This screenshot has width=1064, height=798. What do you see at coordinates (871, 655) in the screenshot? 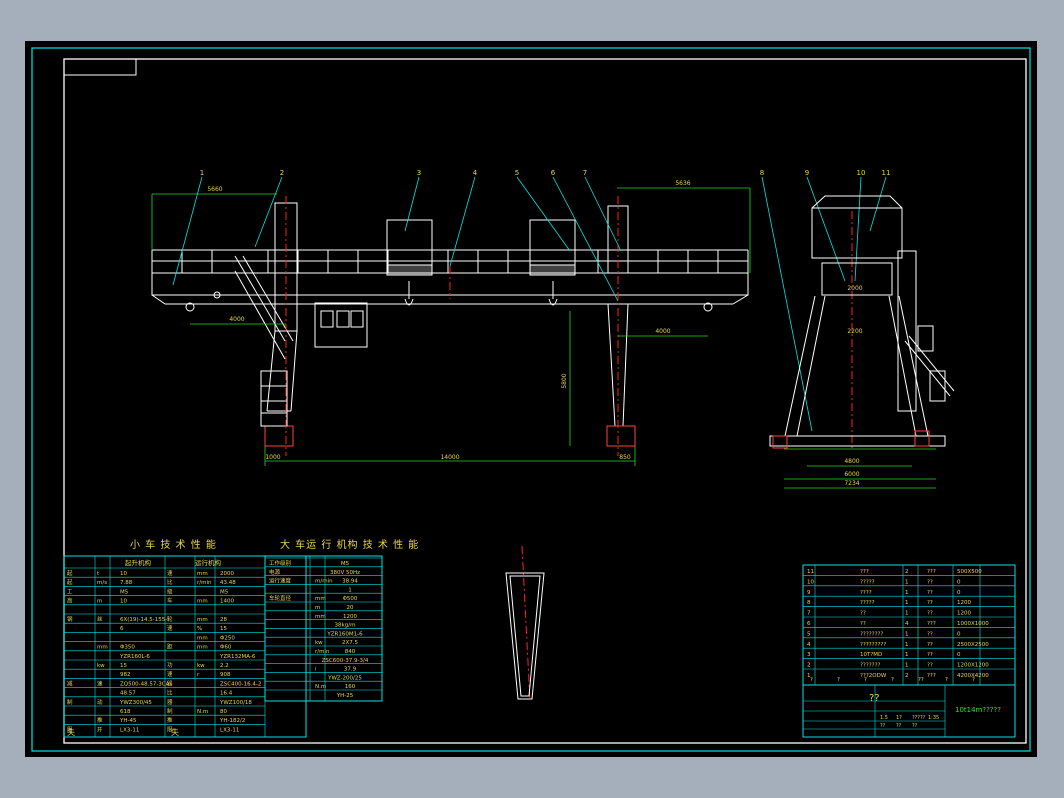
I see `part-cell: 10T?MD` at bounding box center [871, 655].